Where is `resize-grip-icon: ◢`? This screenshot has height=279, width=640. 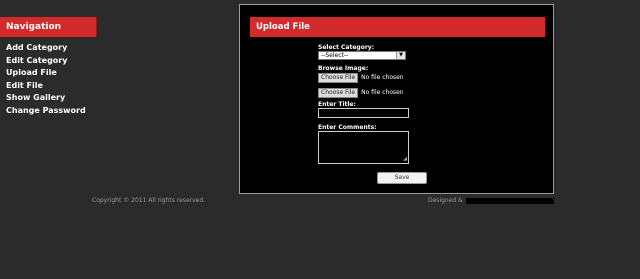
resize-grip-icon: ◢ is located at coordinates (405, 159).